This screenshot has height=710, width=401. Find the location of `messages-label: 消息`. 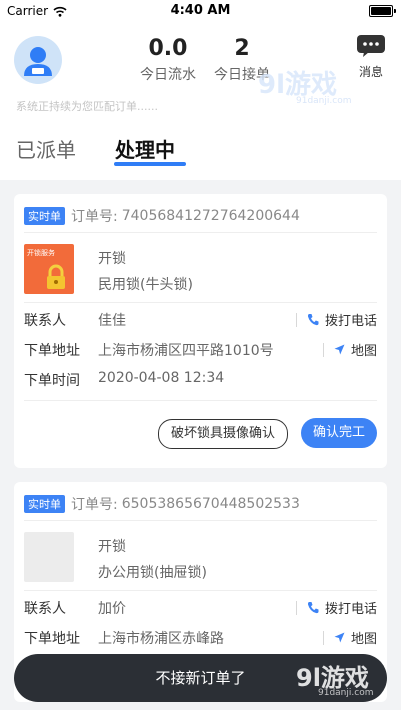

messages-label: 消息 is located at coordinates (370, 72).